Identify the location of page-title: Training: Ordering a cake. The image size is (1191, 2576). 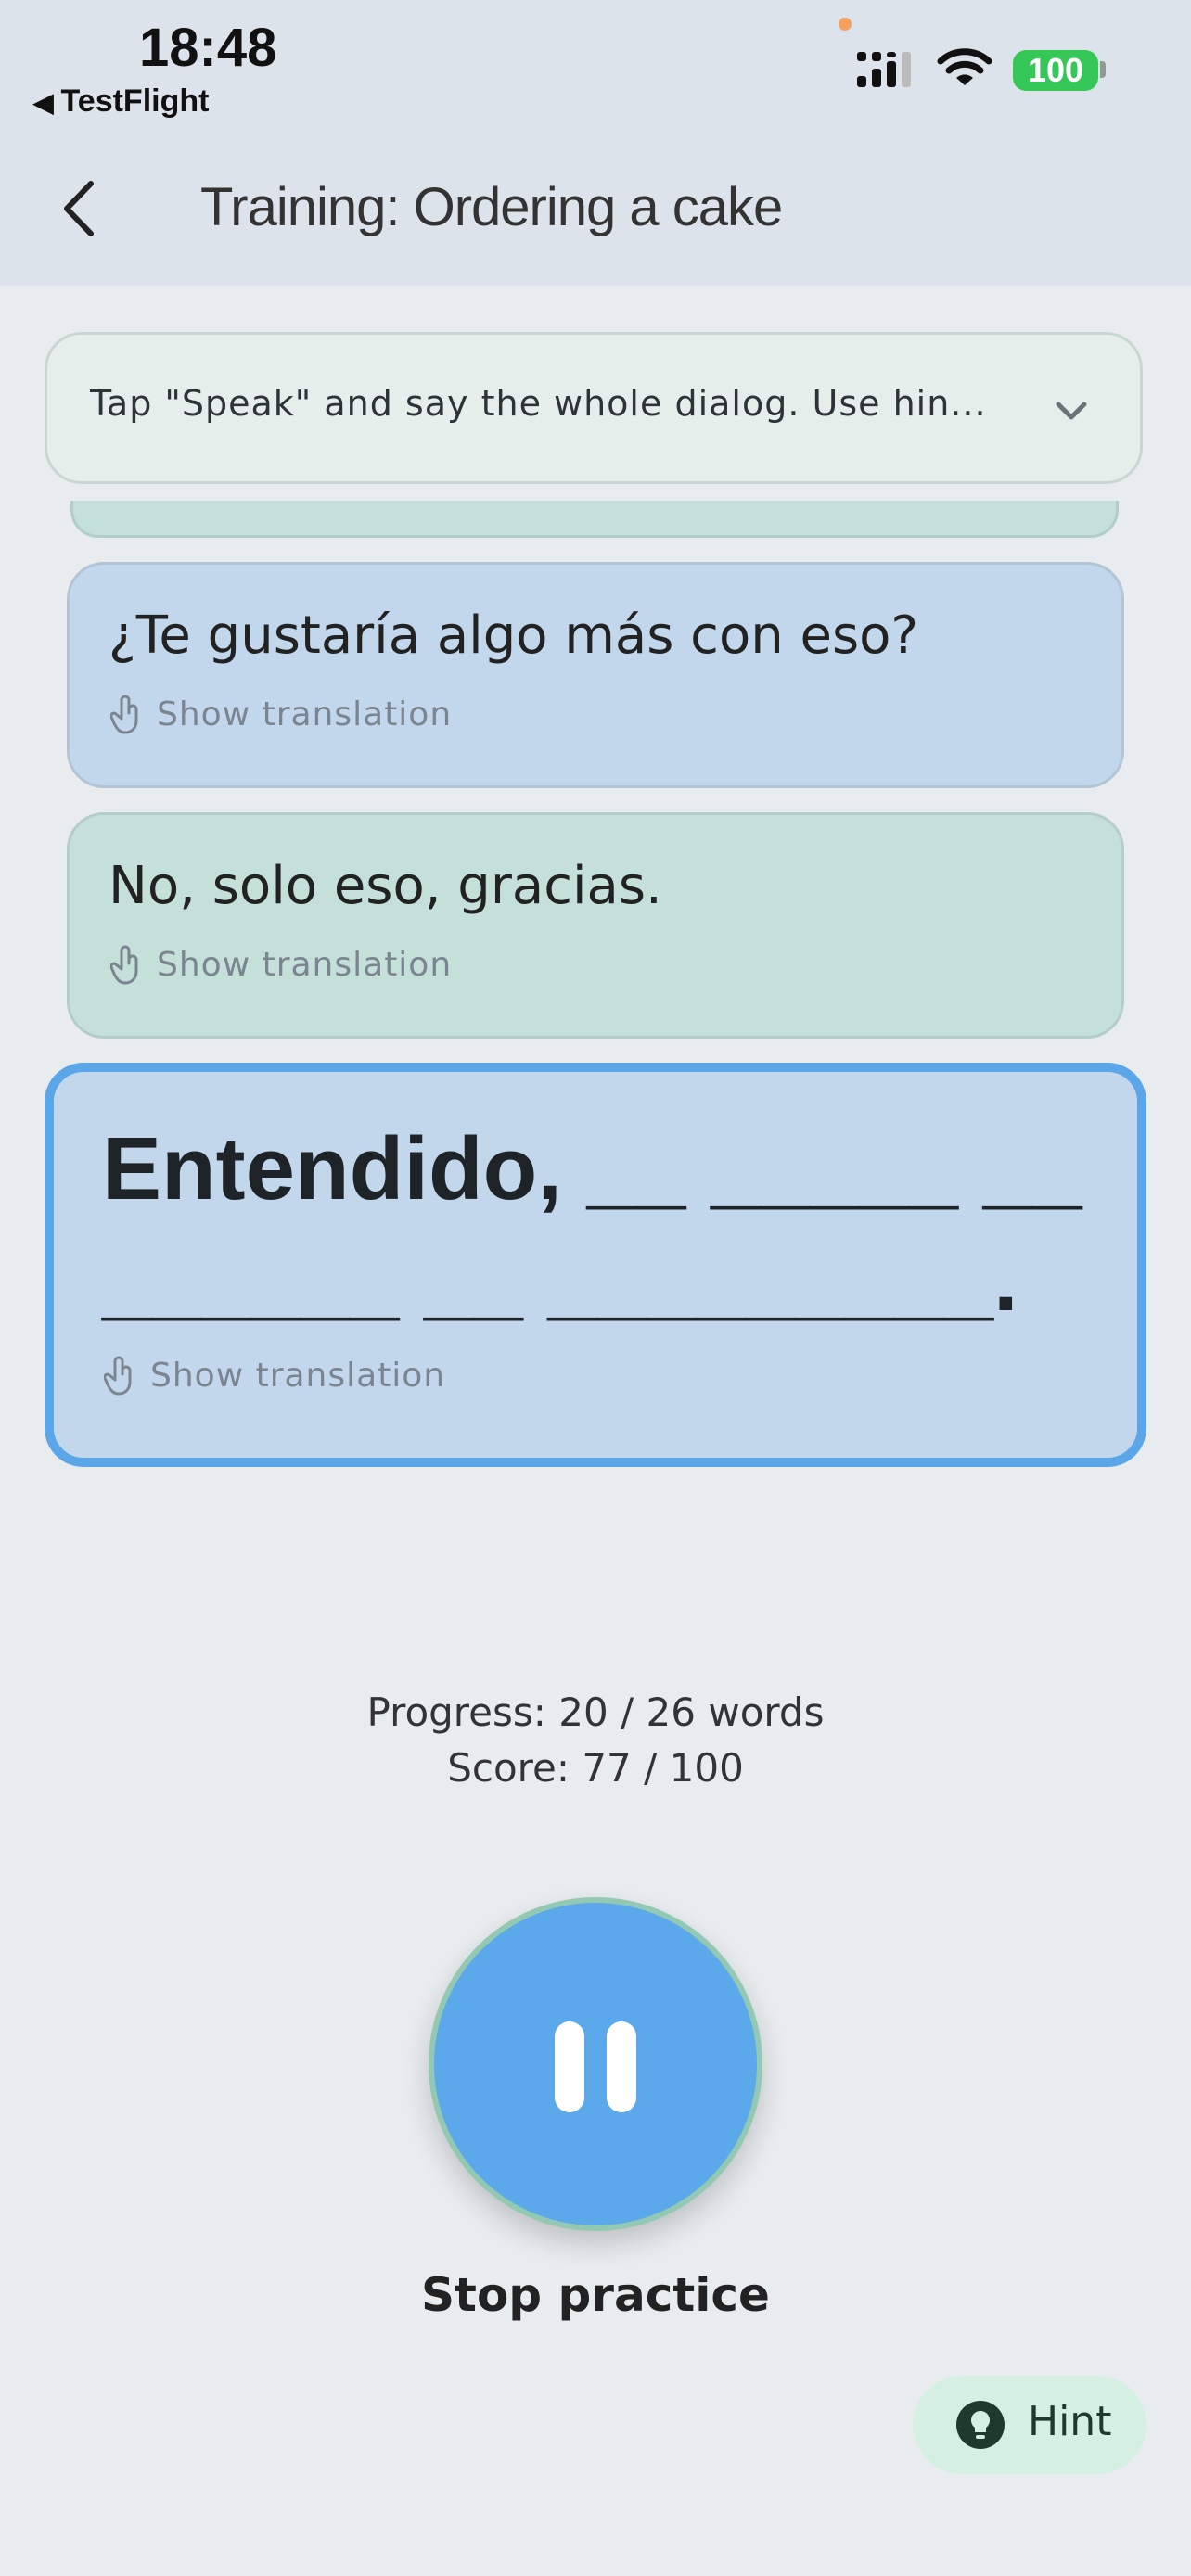
(491, 207).